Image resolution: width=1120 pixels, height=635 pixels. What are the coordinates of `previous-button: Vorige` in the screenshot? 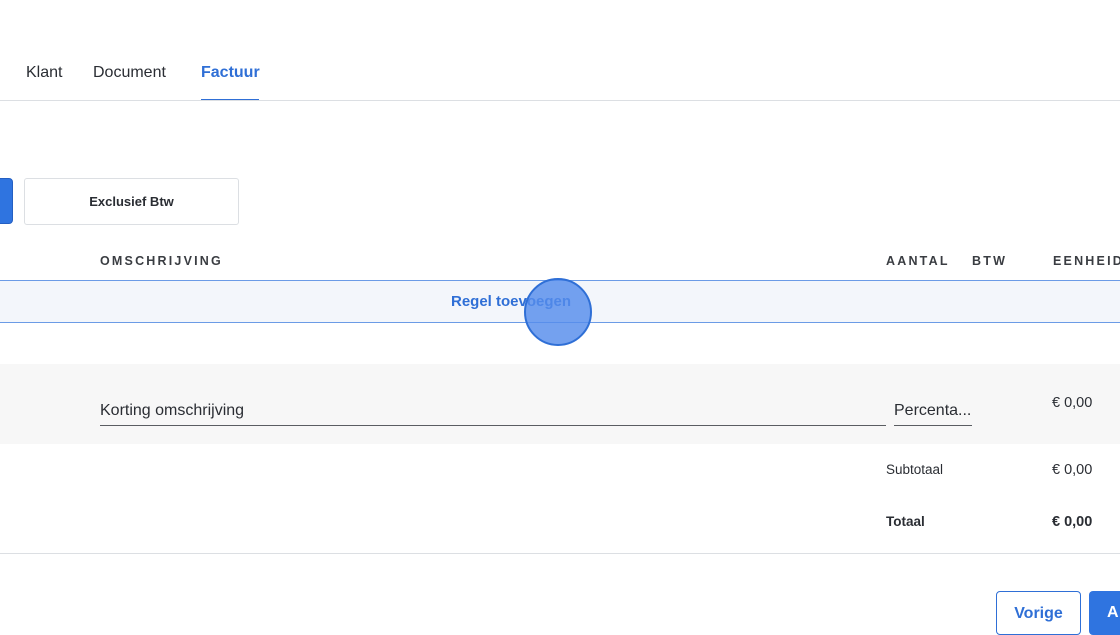 It's located at (1038, 613).